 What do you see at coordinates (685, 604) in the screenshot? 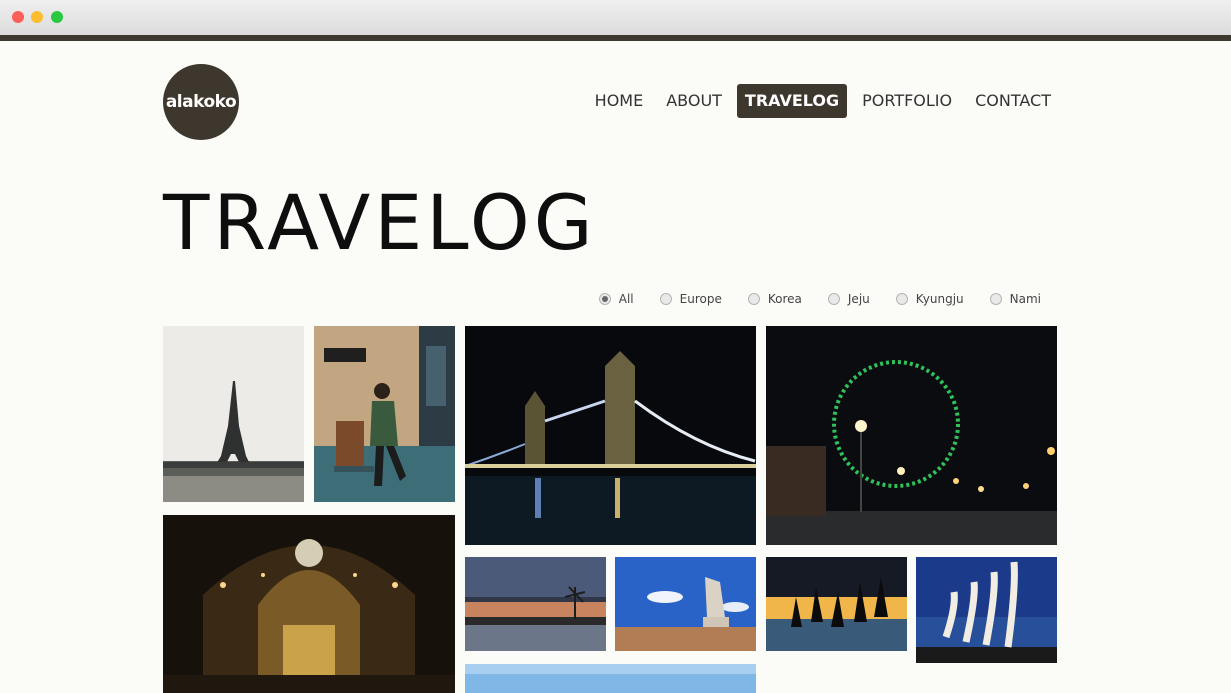
I see `angel-statue-photo` at bounding box center [685, 604].